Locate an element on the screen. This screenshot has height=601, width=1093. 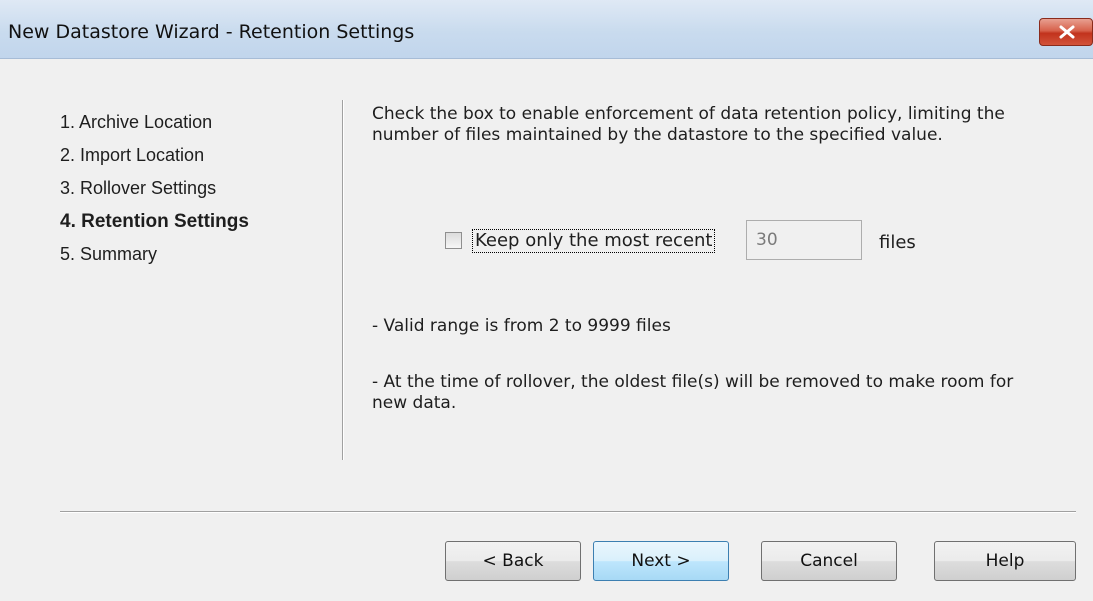
keep-recent-label-text: Keep only the most recent is located at coordinates (594, 240).